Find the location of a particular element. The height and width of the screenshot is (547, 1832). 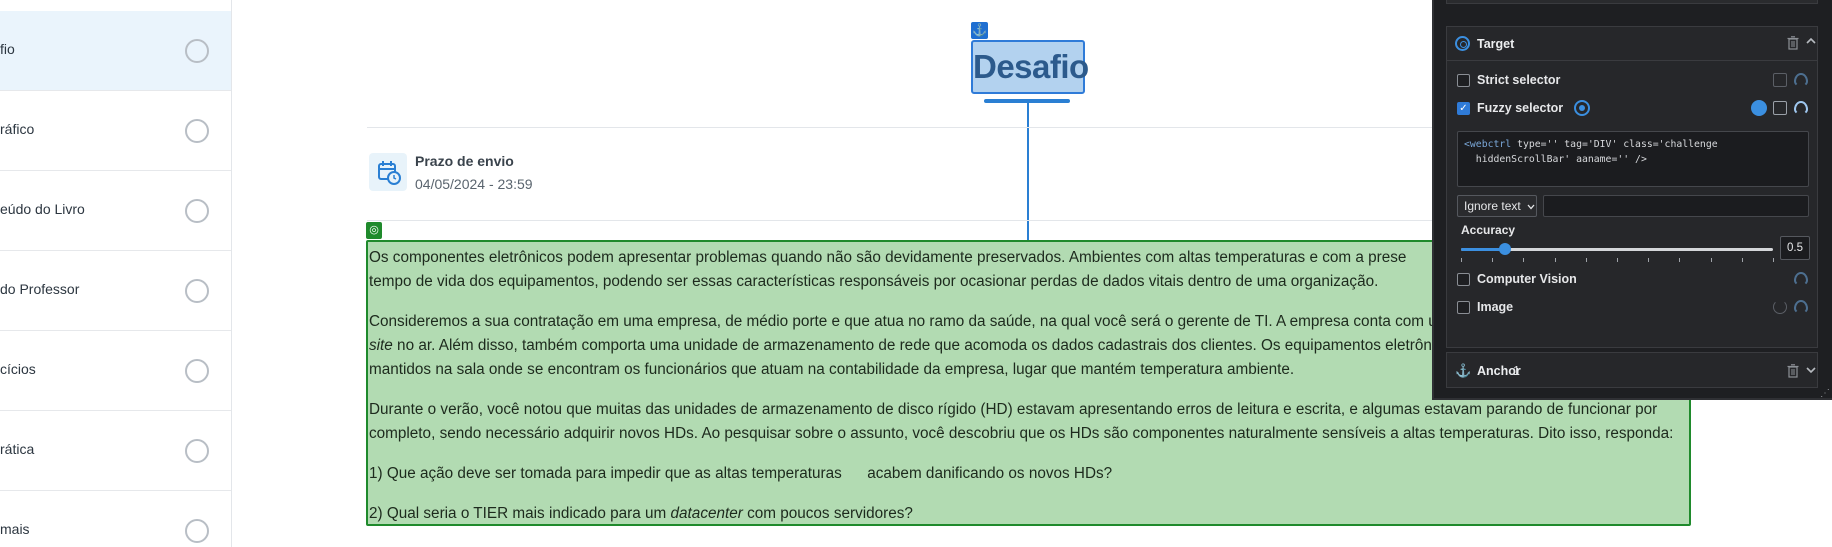

sidebar-item-label: ráfico is located at coordinates (17, 129).